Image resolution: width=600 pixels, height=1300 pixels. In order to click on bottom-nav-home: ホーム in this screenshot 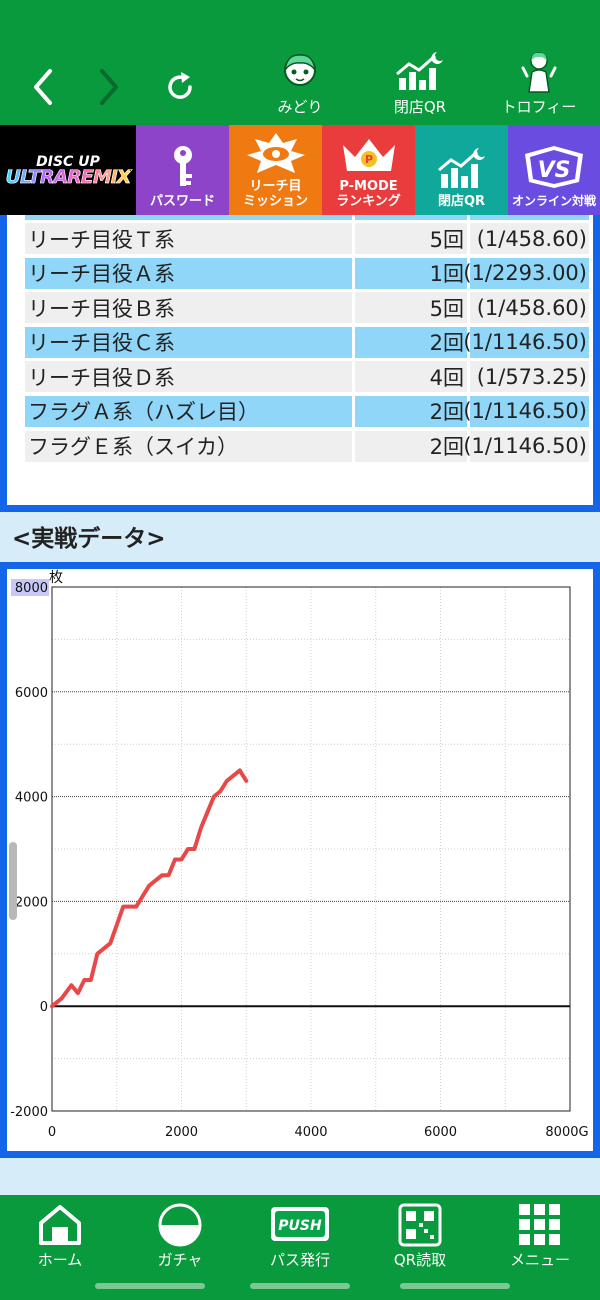, I will do `click(60, 1237)`.